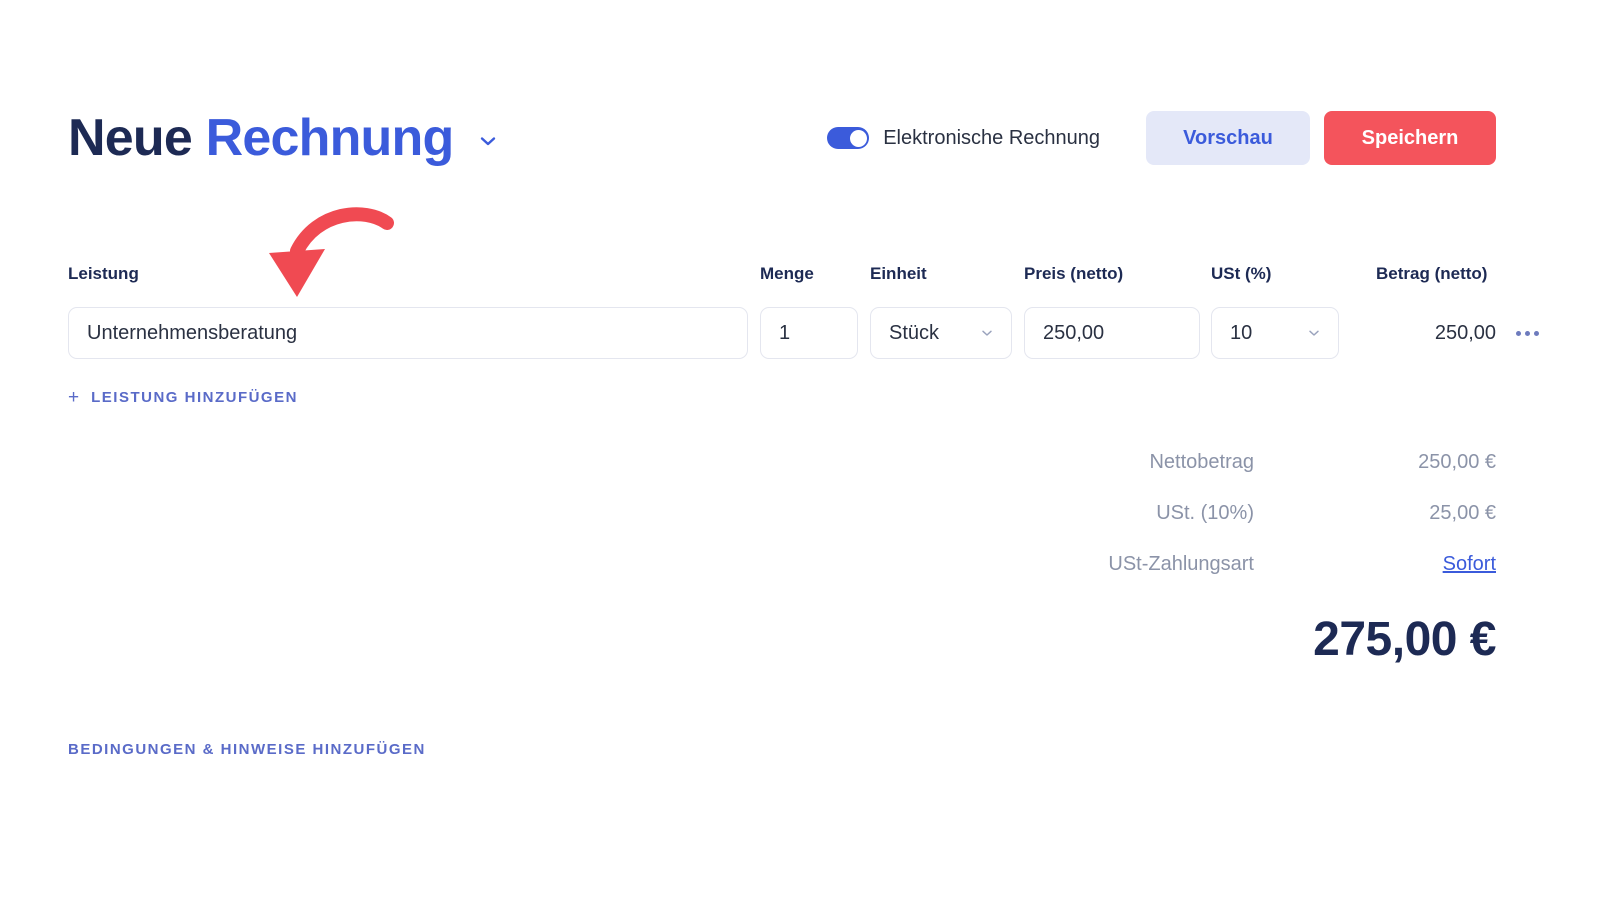 Image resolution: width=1600 pixels, height=900 pixels. I want to click on ellipsis-horizontal-icon, so click(1527, 333).